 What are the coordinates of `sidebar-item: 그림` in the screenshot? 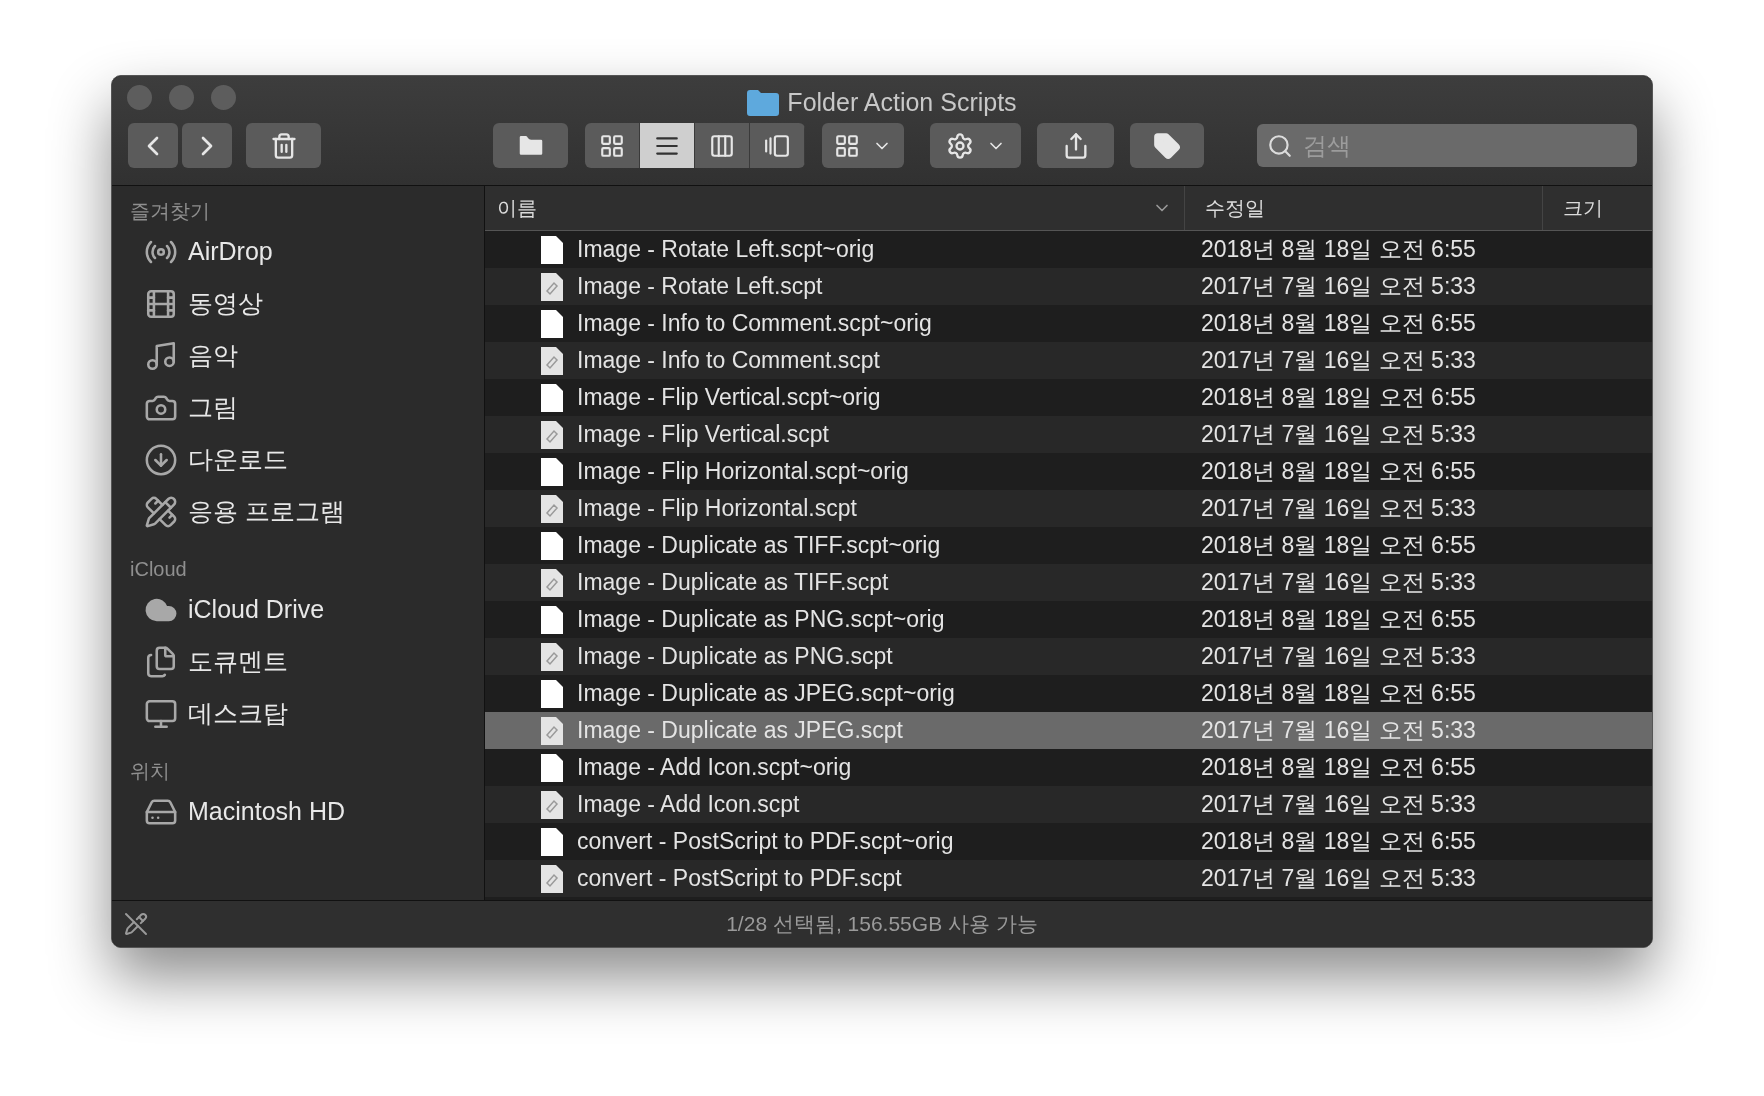 It's located at (213, 408).